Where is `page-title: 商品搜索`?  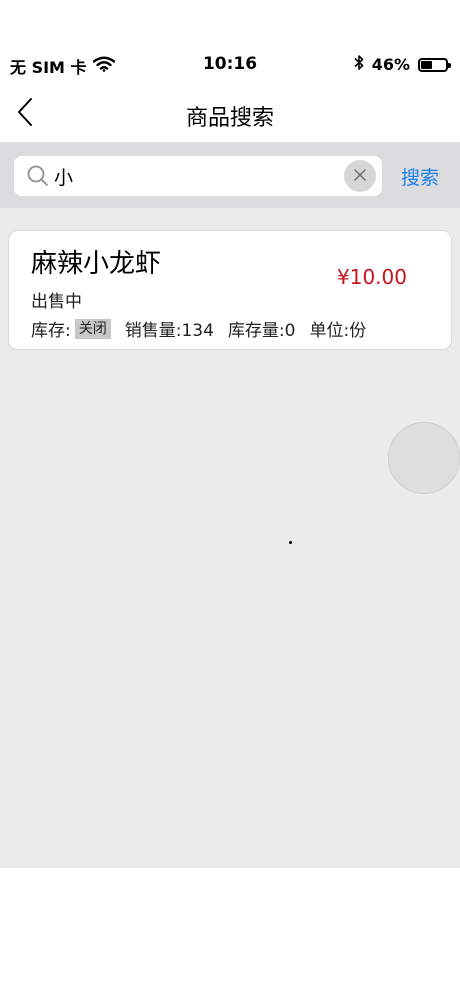
page-title: 商品搜索 is located at coordinates (229, 118).